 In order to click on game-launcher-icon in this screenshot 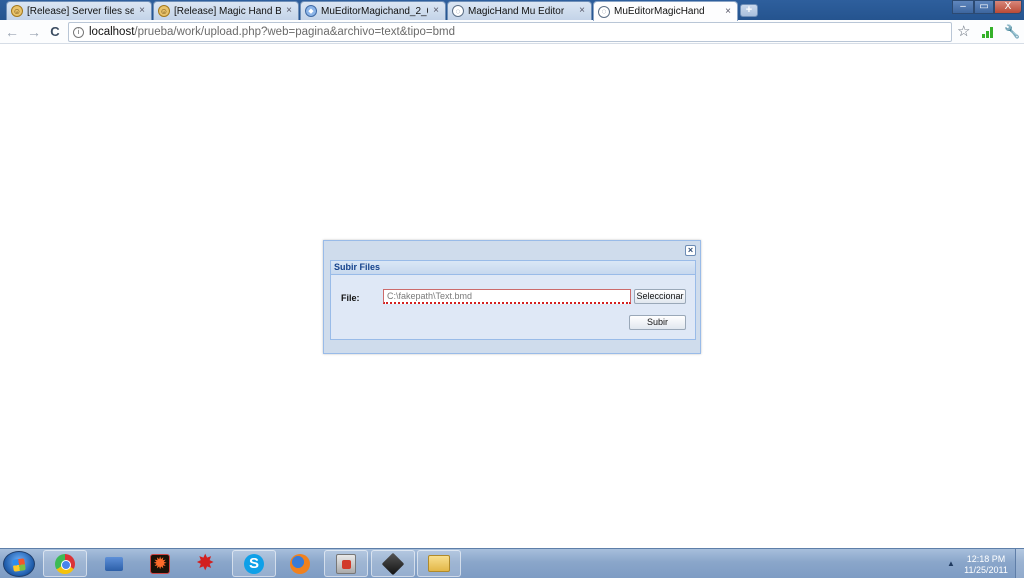, I will do `click(206, 563)`.